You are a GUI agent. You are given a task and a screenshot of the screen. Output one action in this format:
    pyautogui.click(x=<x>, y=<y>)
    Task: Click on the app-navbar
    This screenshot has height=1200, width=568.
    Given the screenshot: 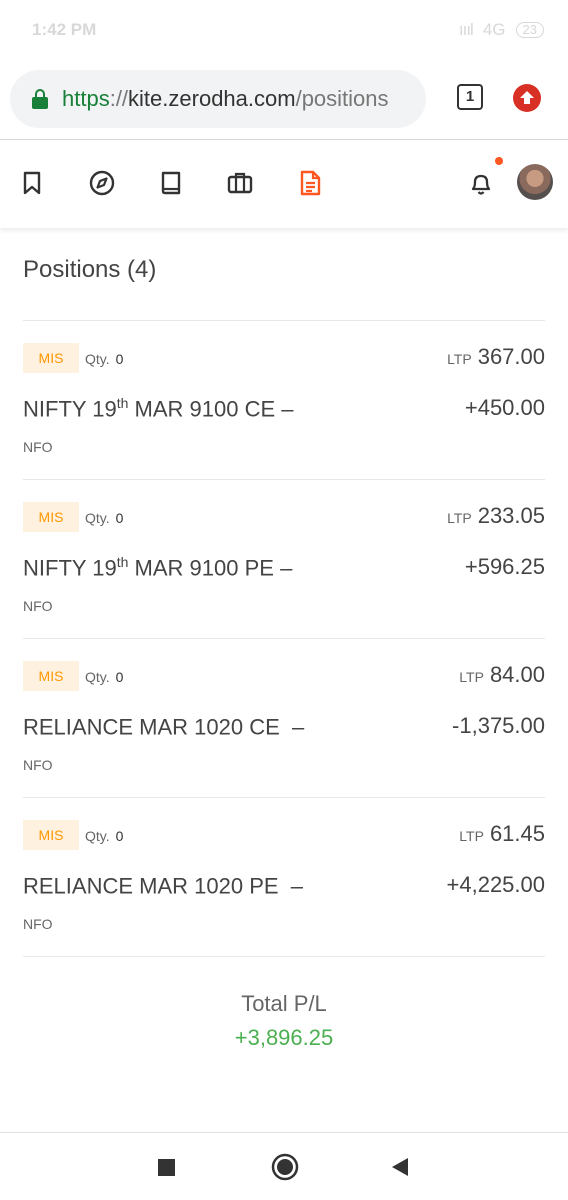 What is the action you would take?
    pyautogui.click(x=284, y=184)
    